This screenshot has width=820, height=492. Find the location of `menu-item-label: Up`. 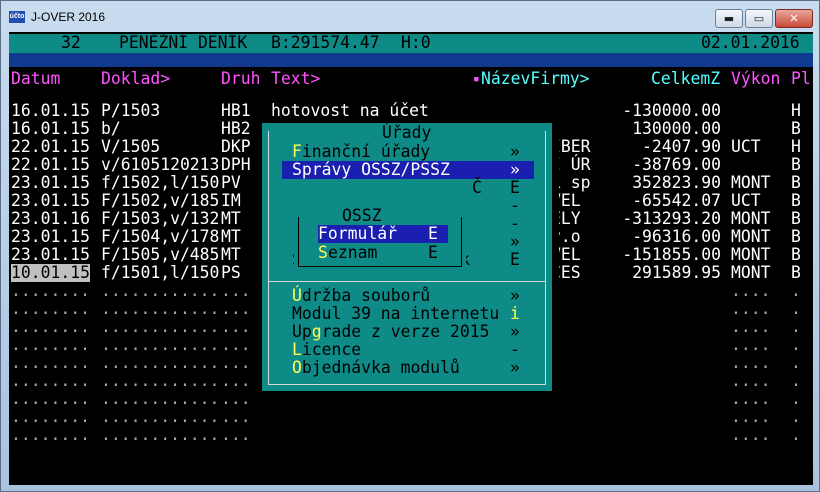

menu-item-label: Up is located at coordinates (302, 331).